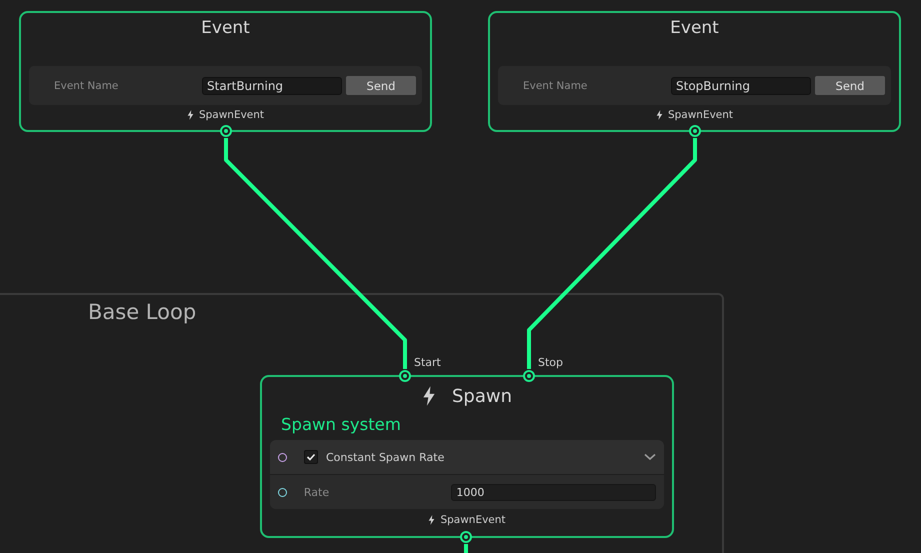 Image resolution: width=921 pixels, height=553 pixels. Describe the element at coordinates (272, 85) in the screenshot. I see `event-name-field: StartBurning` at that location.